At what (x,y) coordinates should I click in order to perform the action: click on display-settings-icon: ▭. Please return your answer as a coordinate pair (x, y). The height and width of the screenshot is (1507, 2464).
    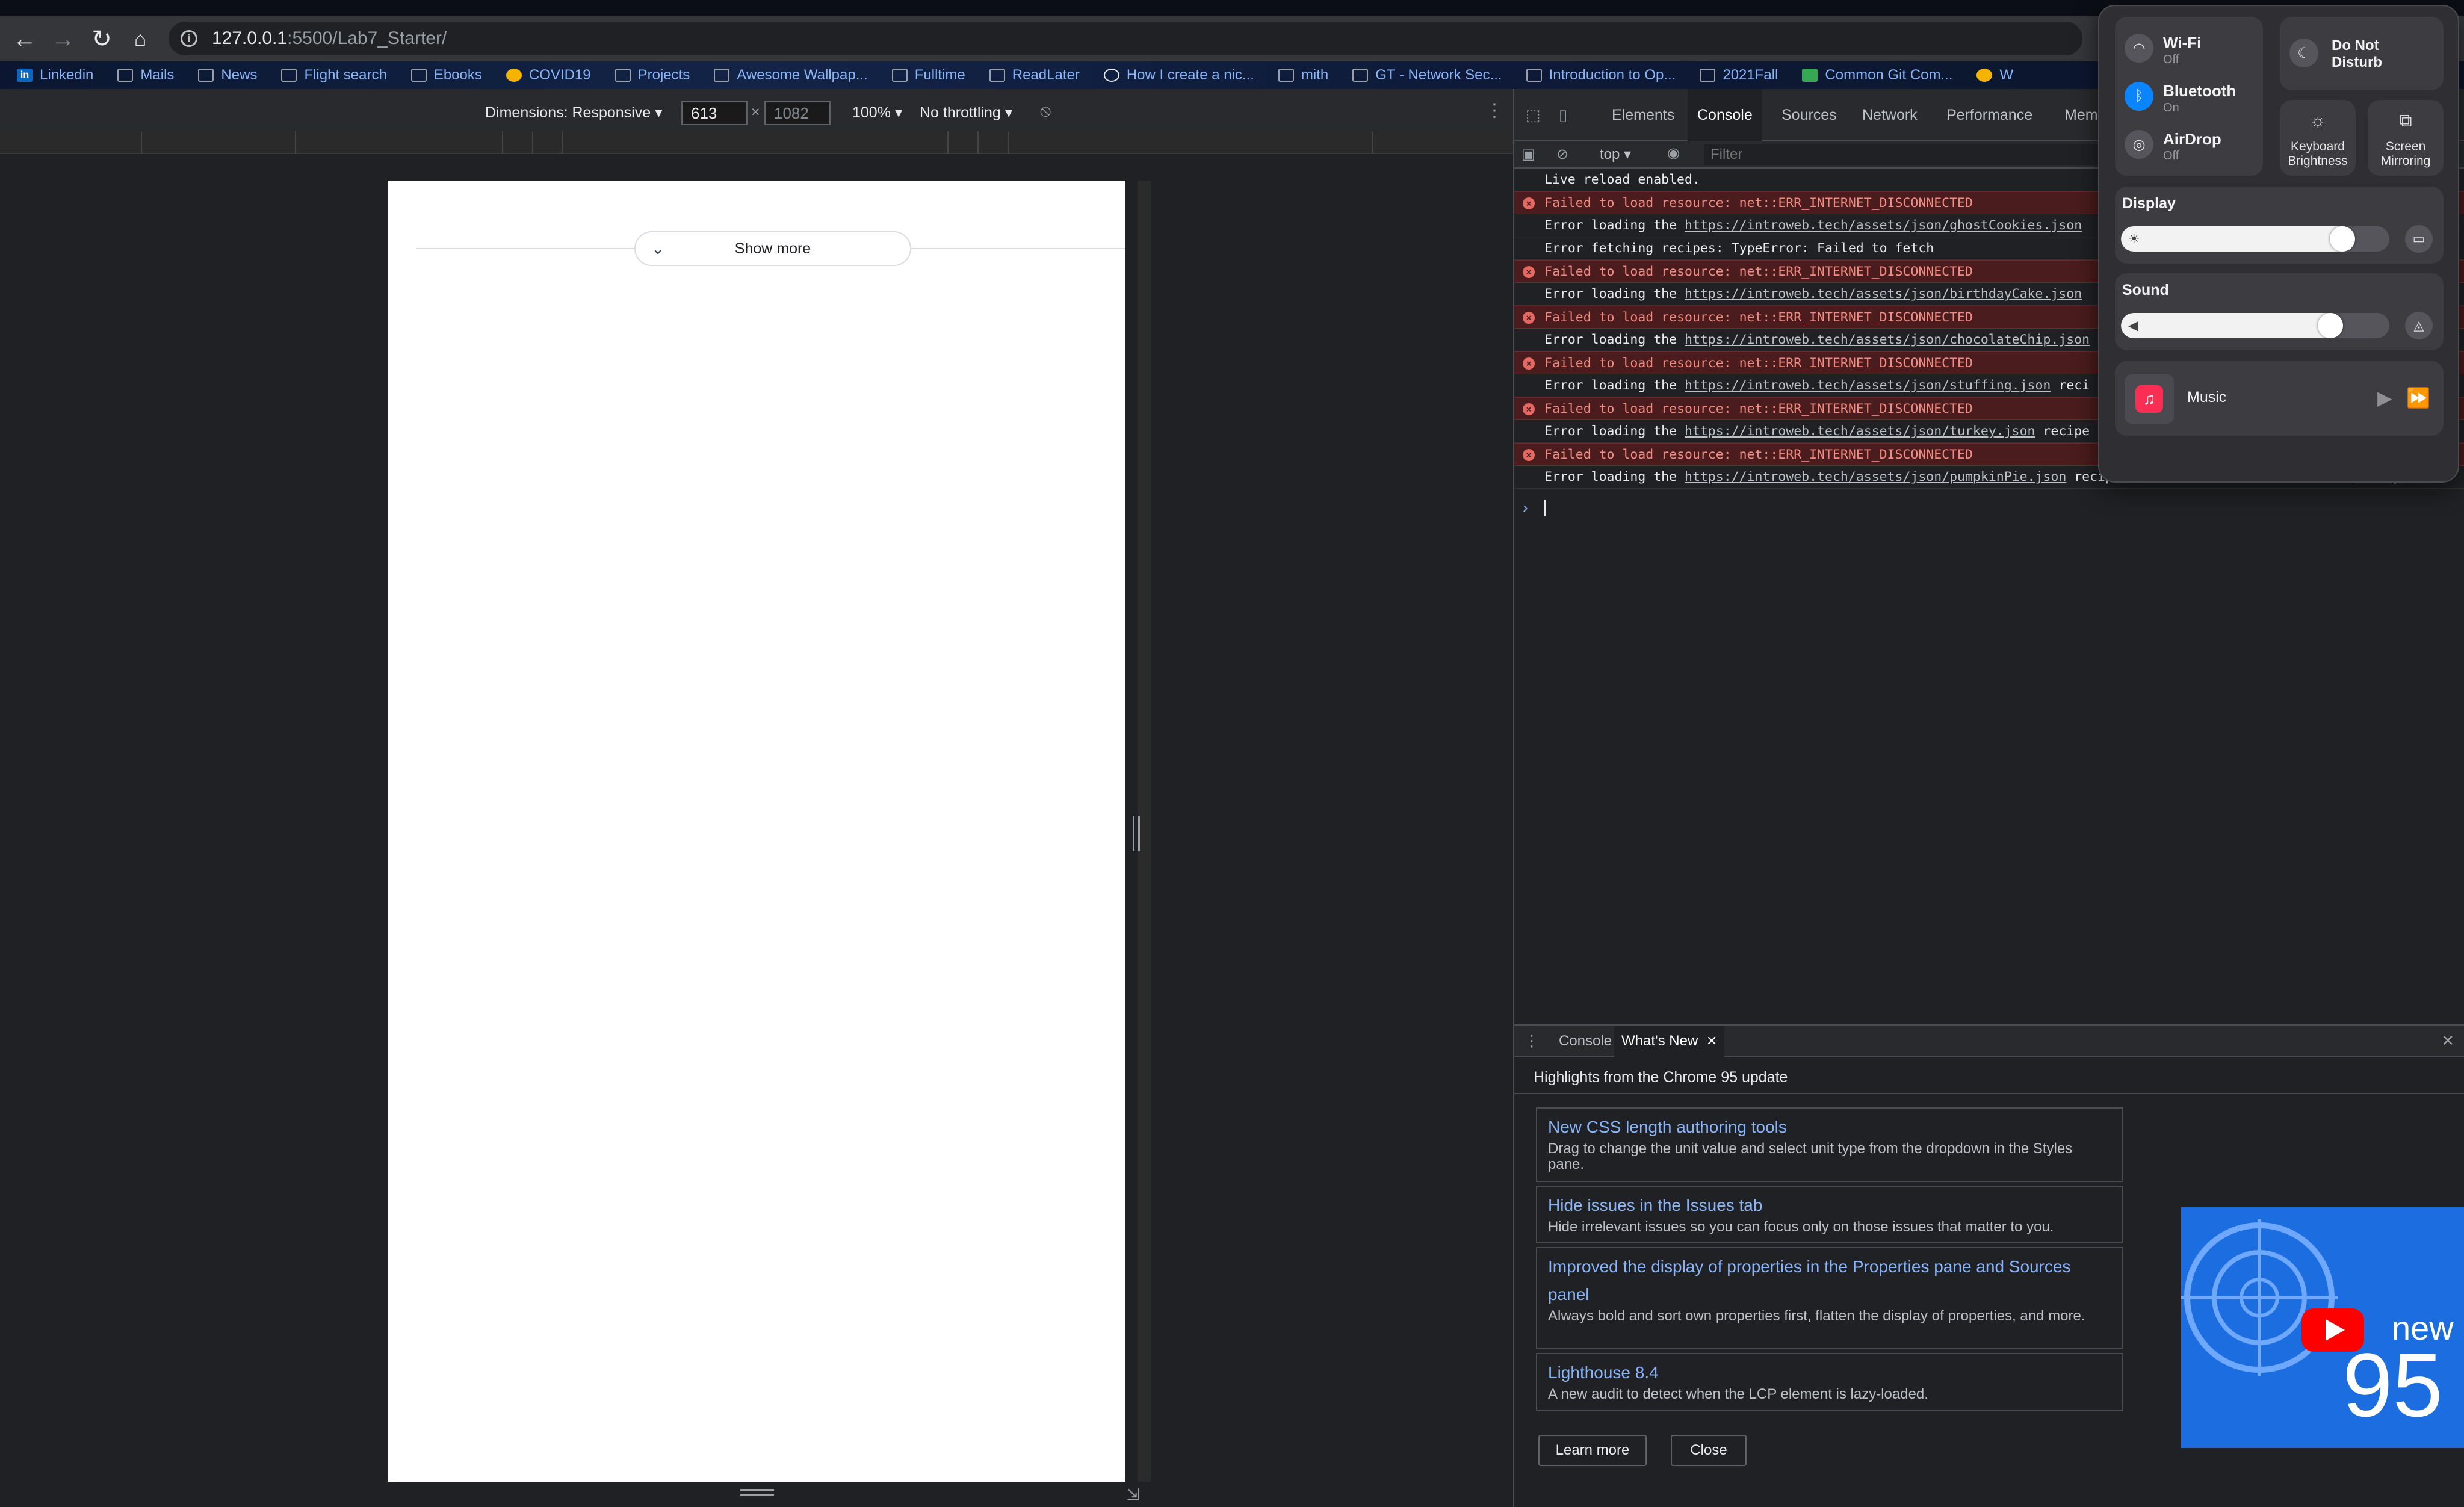
    Looking at the image, I should click on (2419, 239).